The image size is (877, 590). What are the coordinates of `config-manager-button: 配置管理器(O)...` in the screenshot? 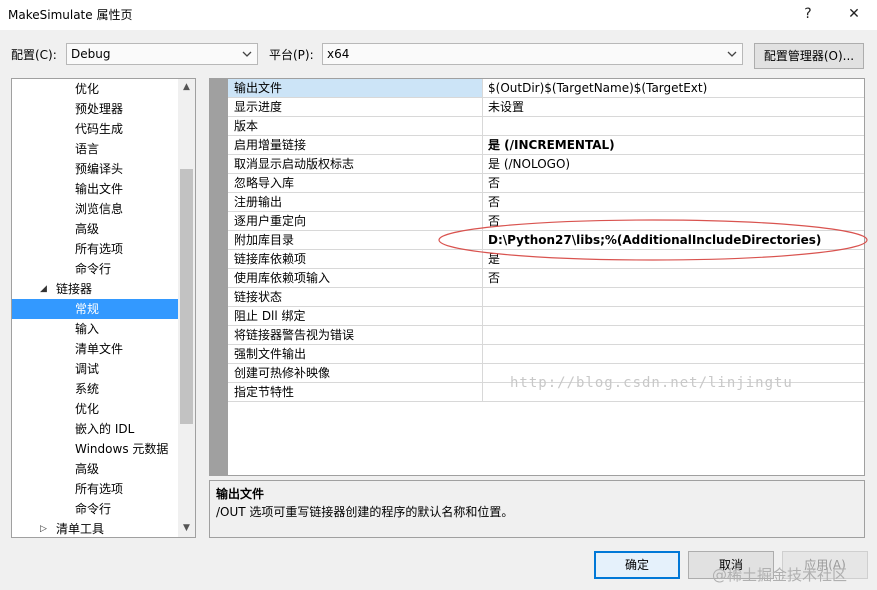 It's located at (809, 56).